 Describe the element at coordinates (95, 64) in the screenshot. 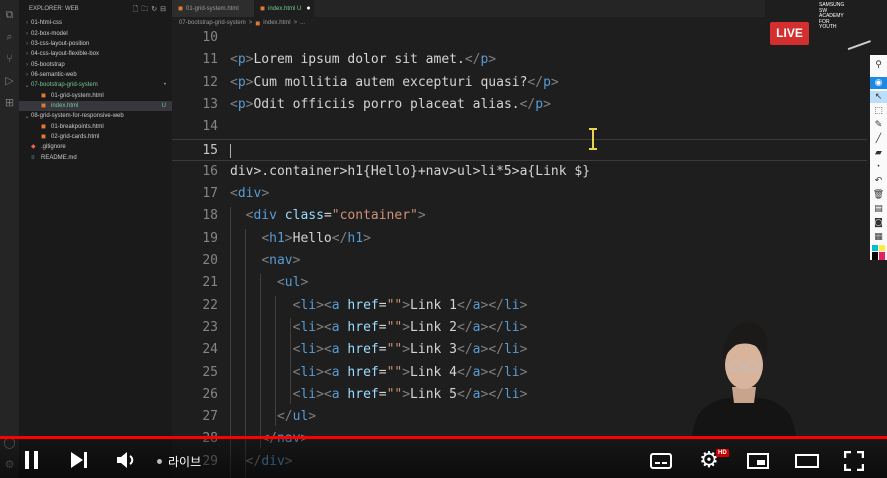

I see `tree-folder: › 05-bootstrap` at that location.